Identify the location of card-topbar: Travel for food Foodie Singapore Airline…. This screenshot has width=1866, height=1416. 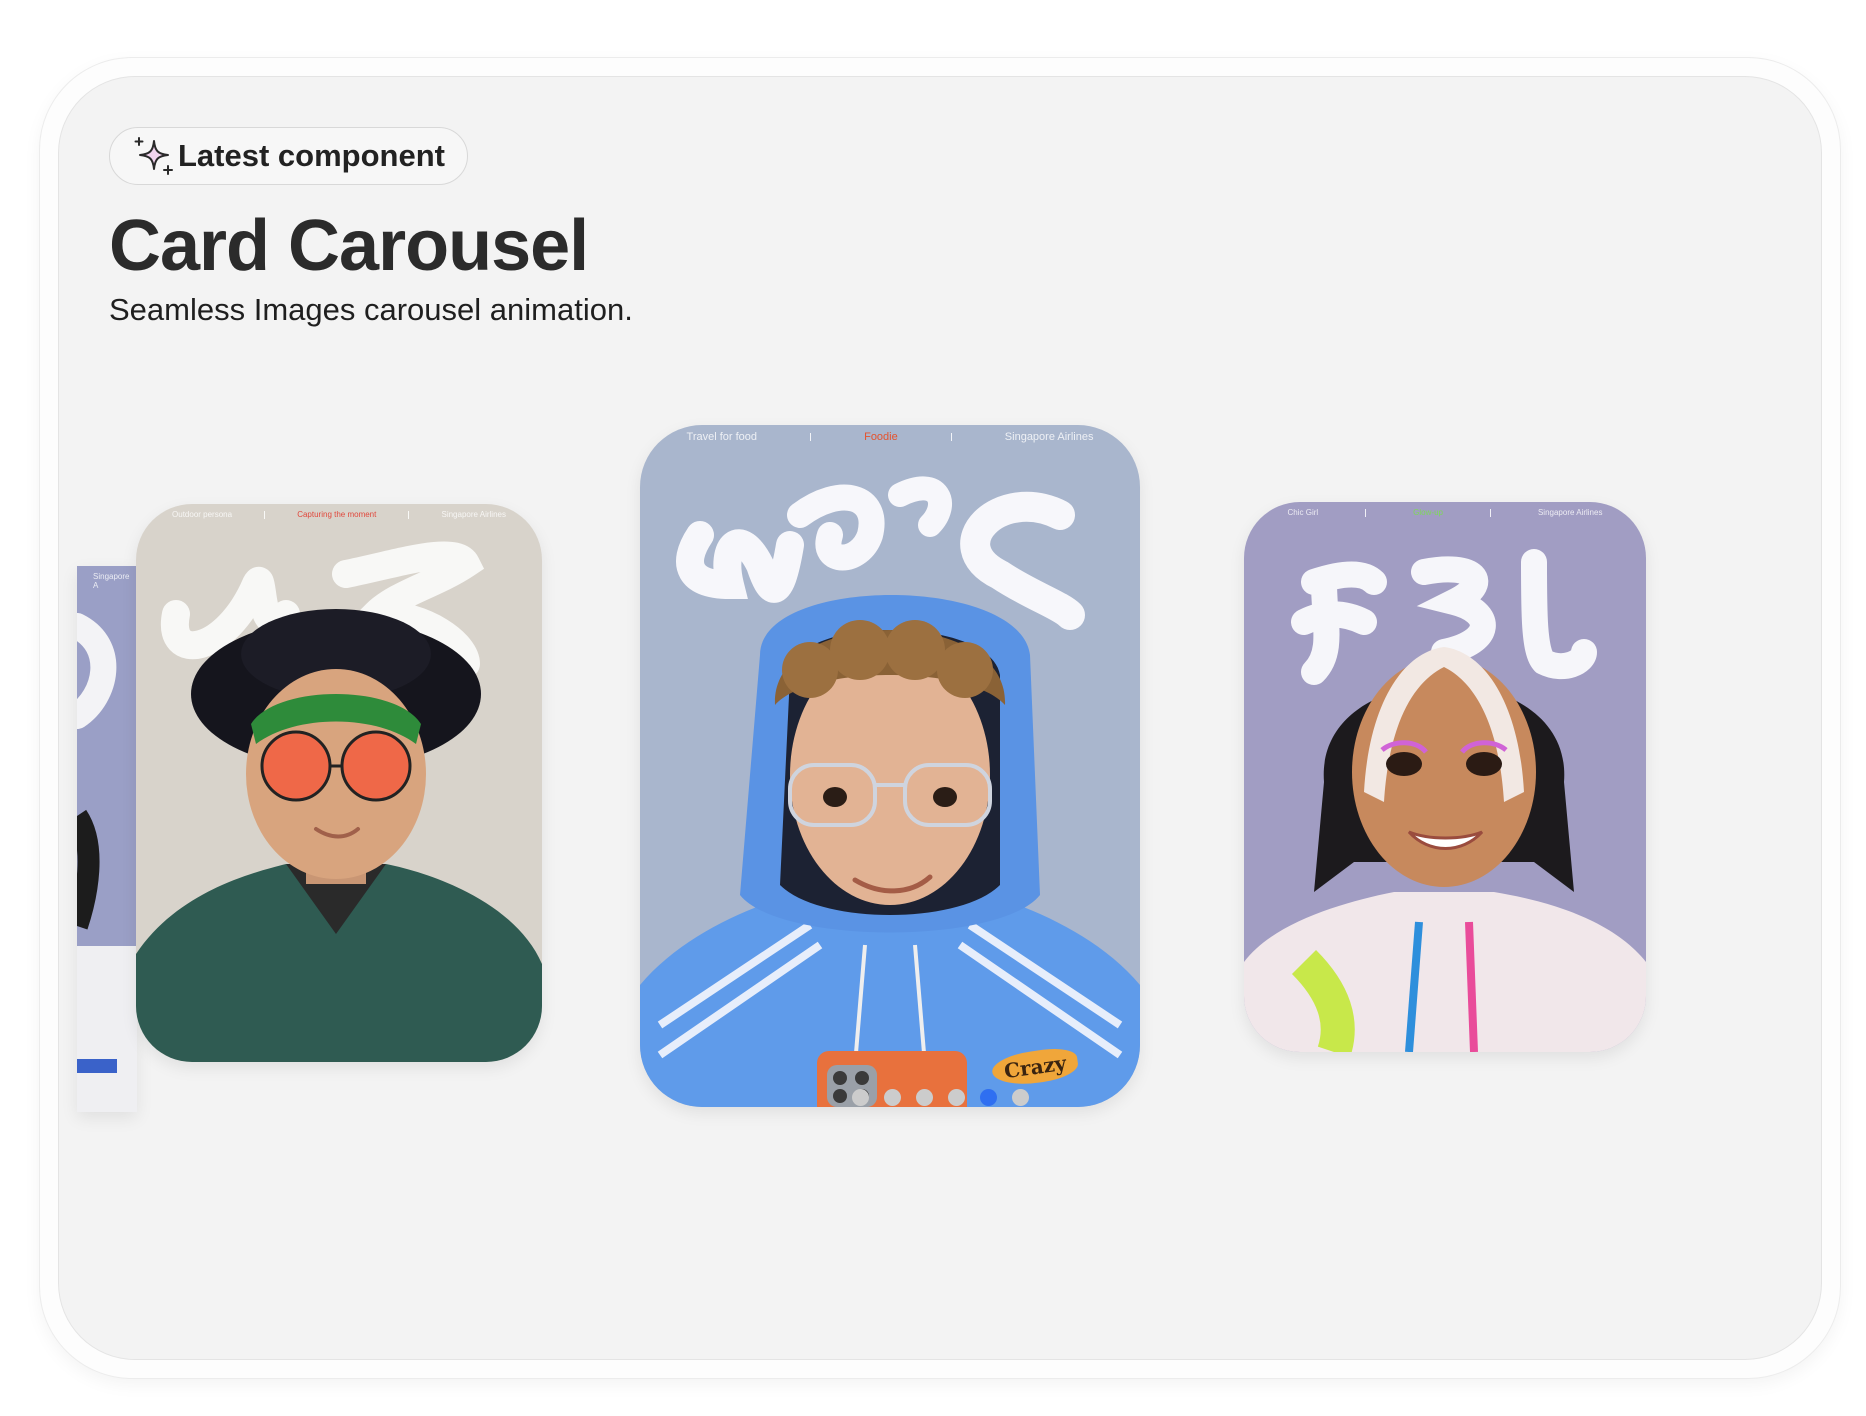
(890, 437).